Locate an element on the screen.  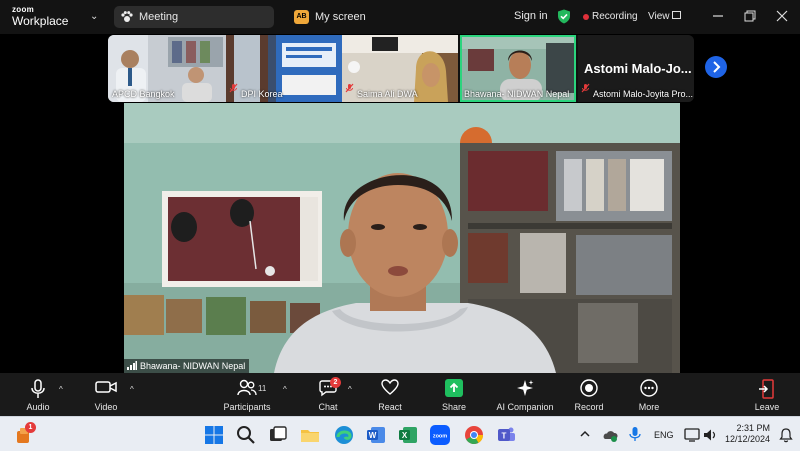
ai-companion-button: AI Companion is located at coordinates (525, 394).